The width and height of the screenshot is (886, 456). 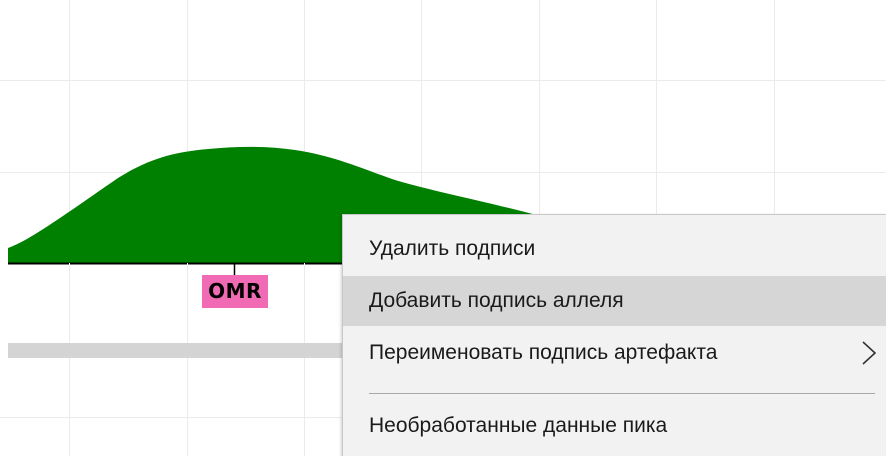 What do you see at coordinates (614, 249) in the screenshot?
I see `menu-item-delete-labels: Удалить подписи` at bounding box center [614, 249].